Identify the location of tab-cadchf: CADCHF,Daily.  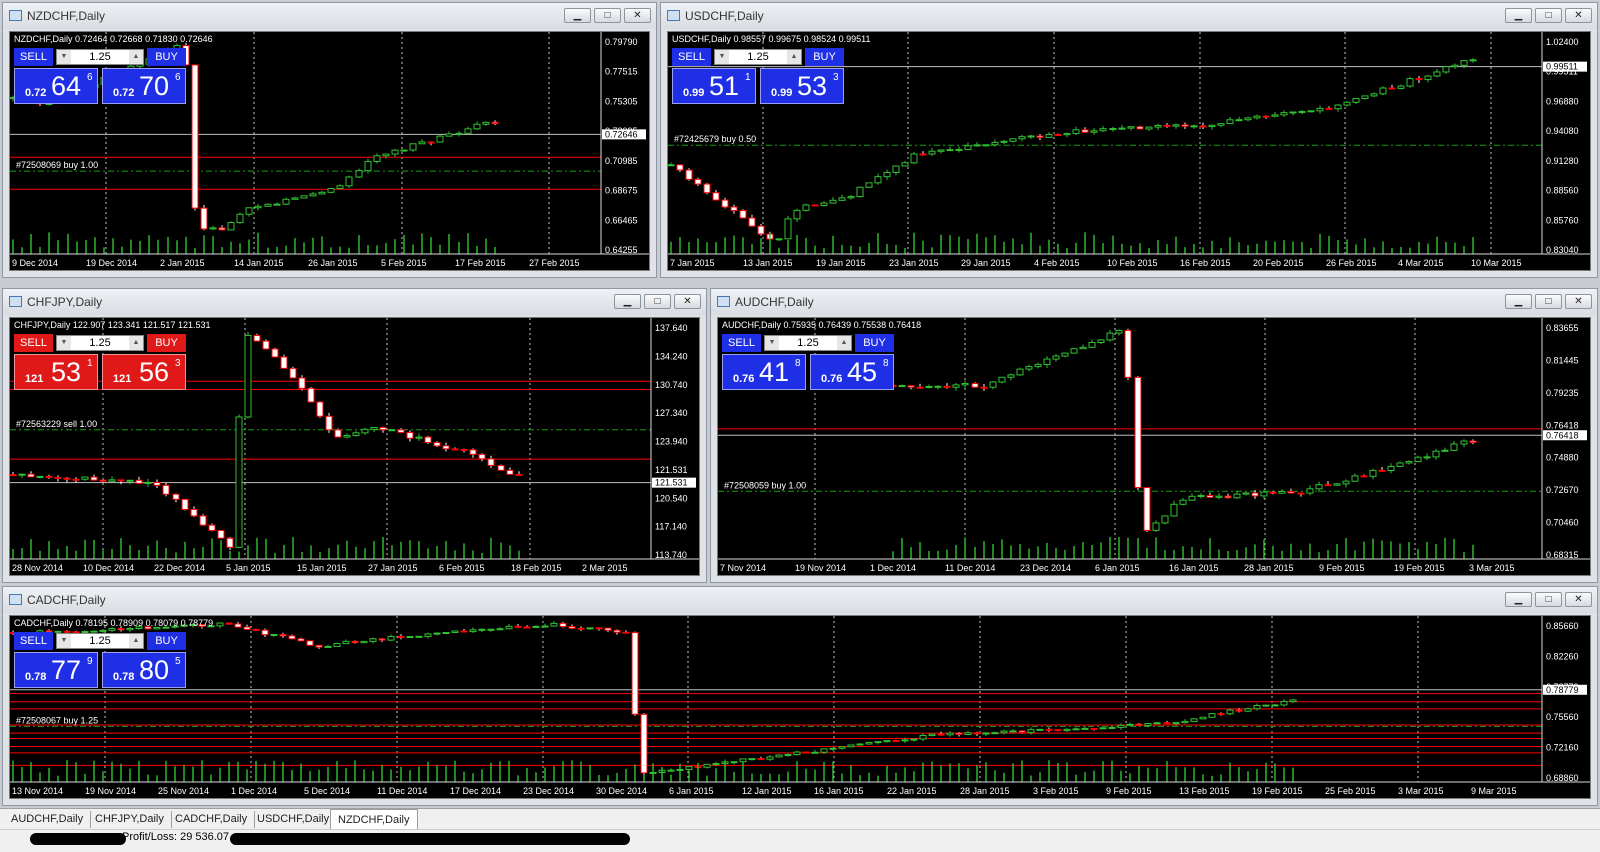
(212, 819).